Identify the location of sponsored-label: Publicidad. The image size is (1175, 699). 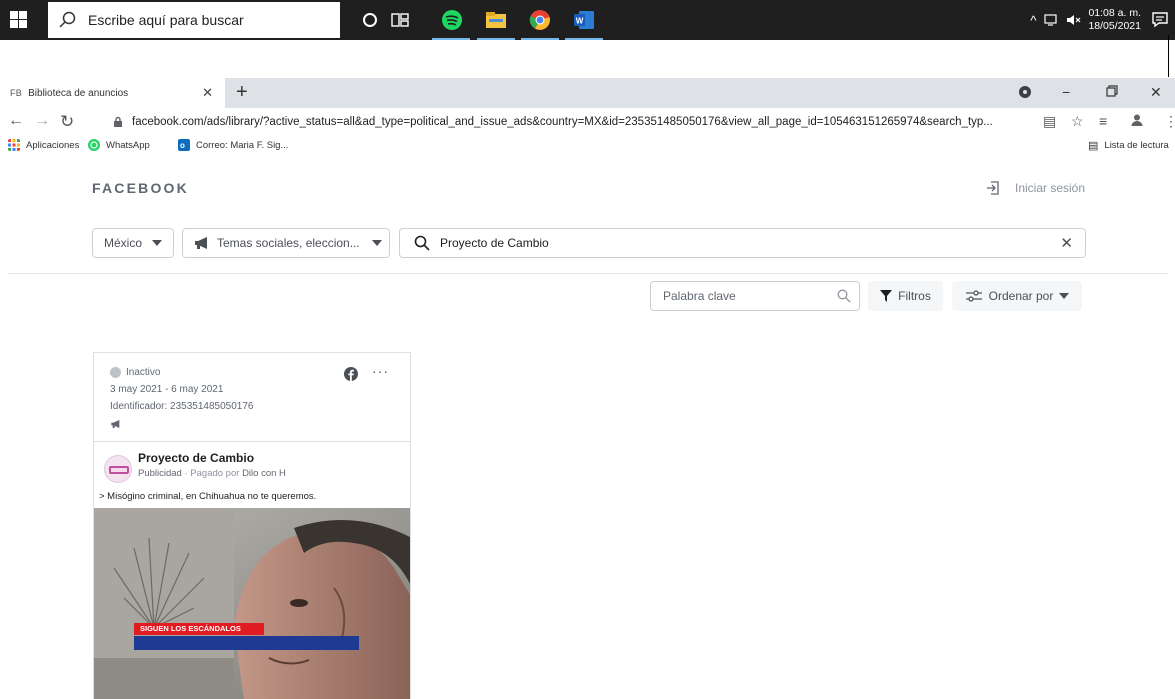
(160, 473).